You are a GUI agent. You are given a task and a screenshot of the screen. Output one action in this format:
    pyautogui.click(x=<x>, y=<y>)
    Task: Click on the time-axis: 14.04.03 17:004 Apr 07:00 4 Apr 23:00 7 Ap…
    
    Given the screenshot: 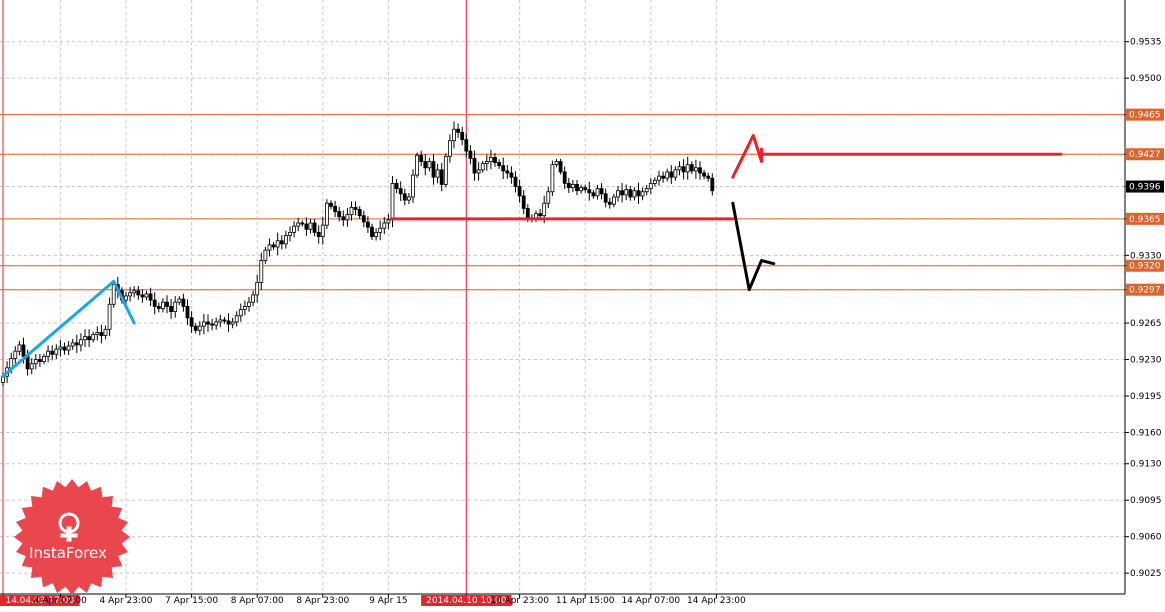 What is the action you would take?
    pyautogui.click(x=562, y=599)
    